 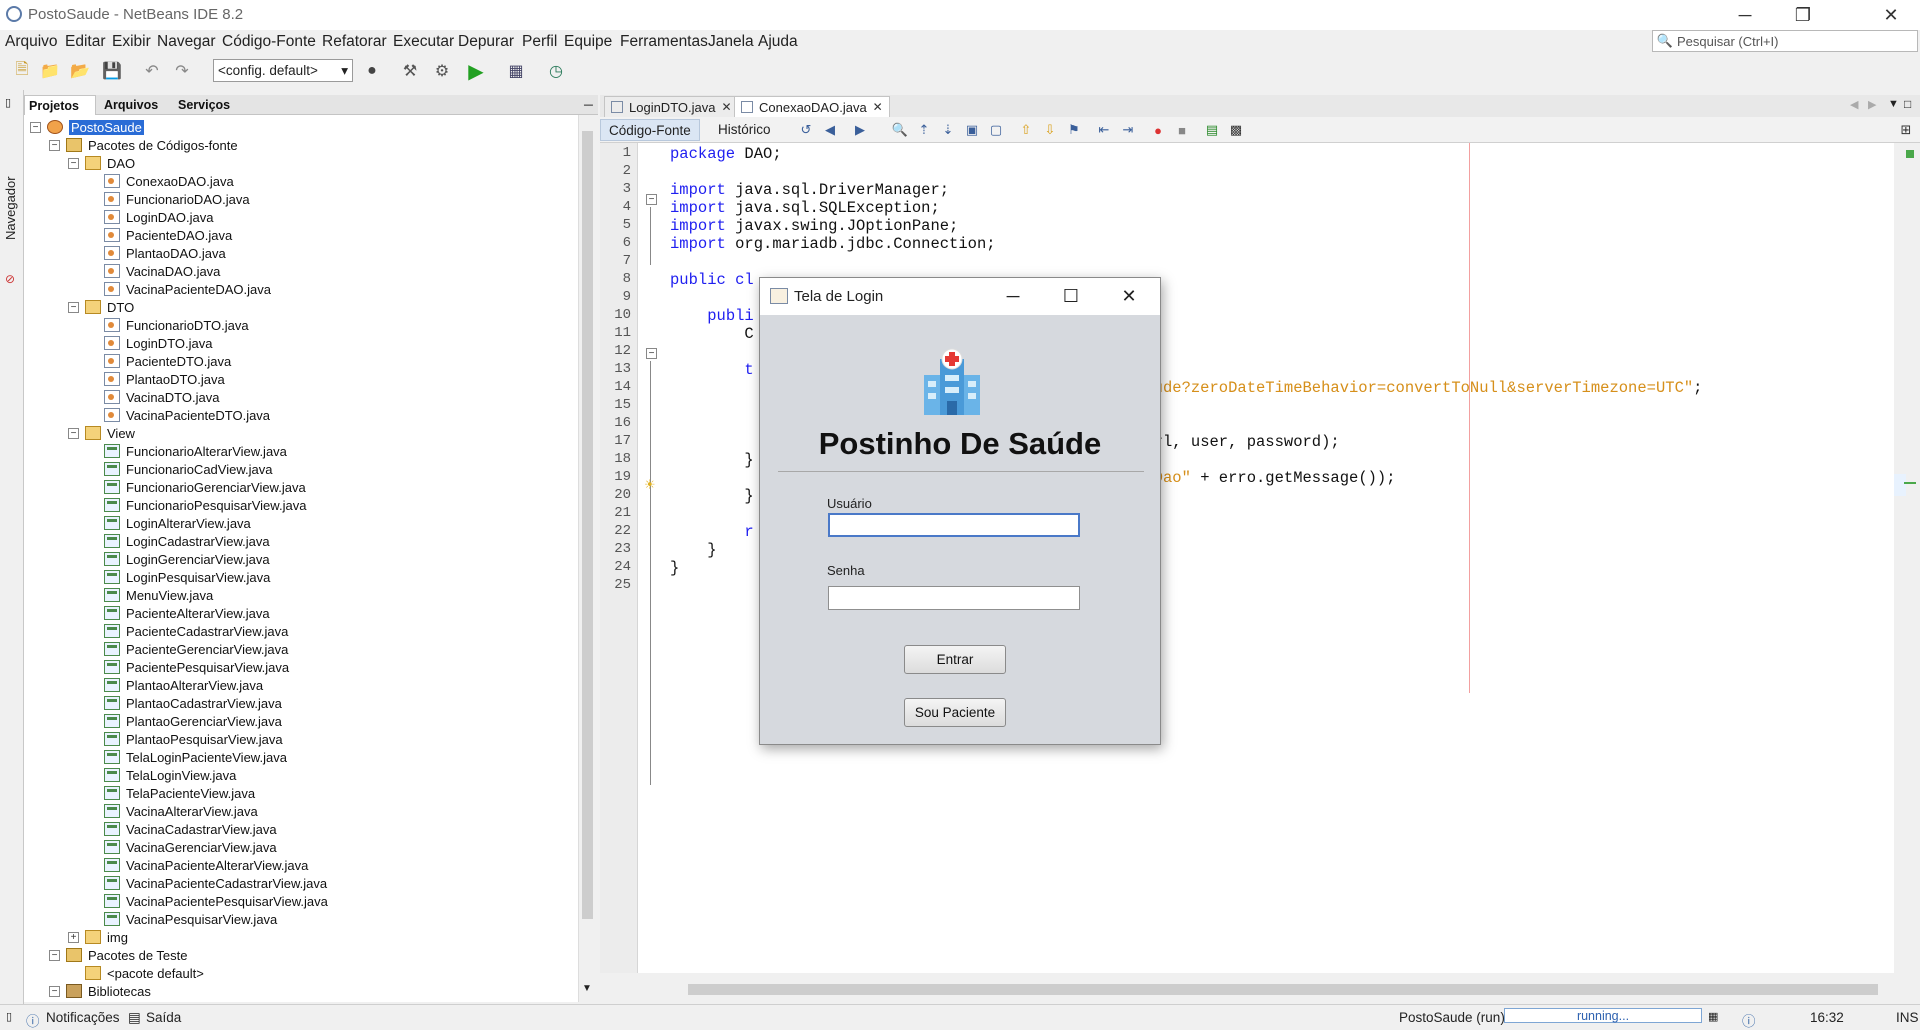 What do you see at coordinates (1803, 15) in the screenshot?
I see `restore-button: ❐` at bounding box center [1803, 15].